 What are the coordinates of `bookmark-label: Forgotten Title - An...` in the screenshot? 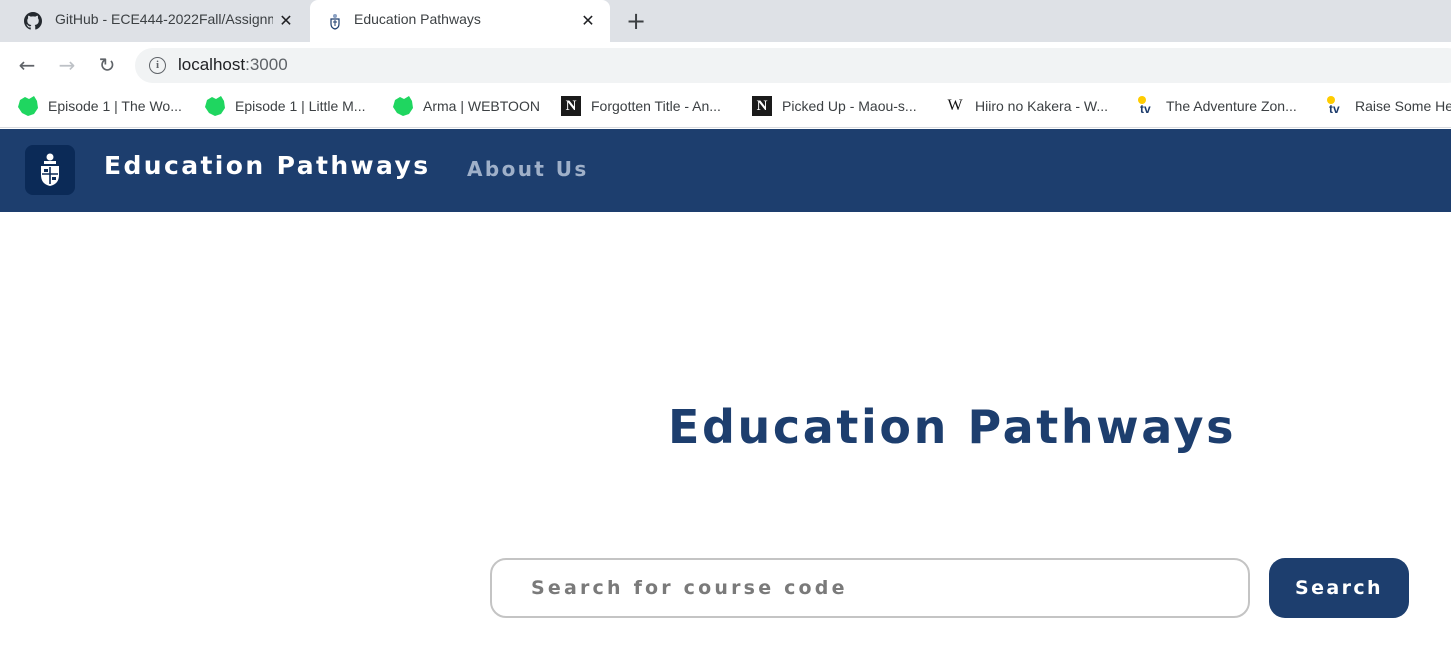 It's located at (656, 106).